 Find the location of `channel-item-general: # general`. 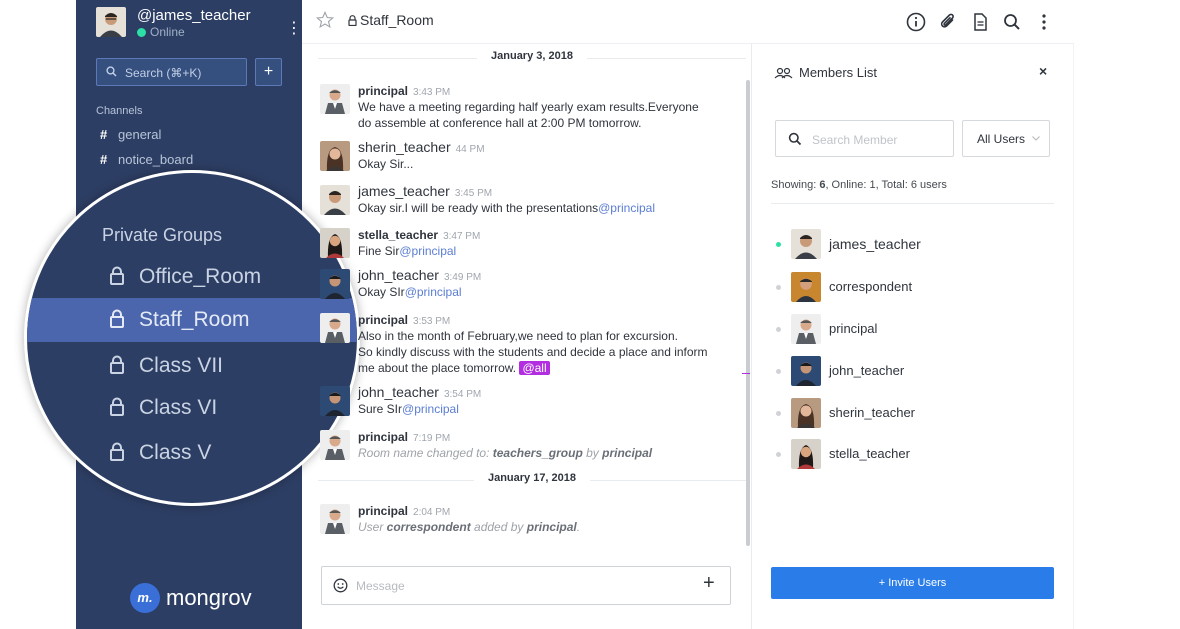

channel-item-general: # general is located at coordinates (130, 134).